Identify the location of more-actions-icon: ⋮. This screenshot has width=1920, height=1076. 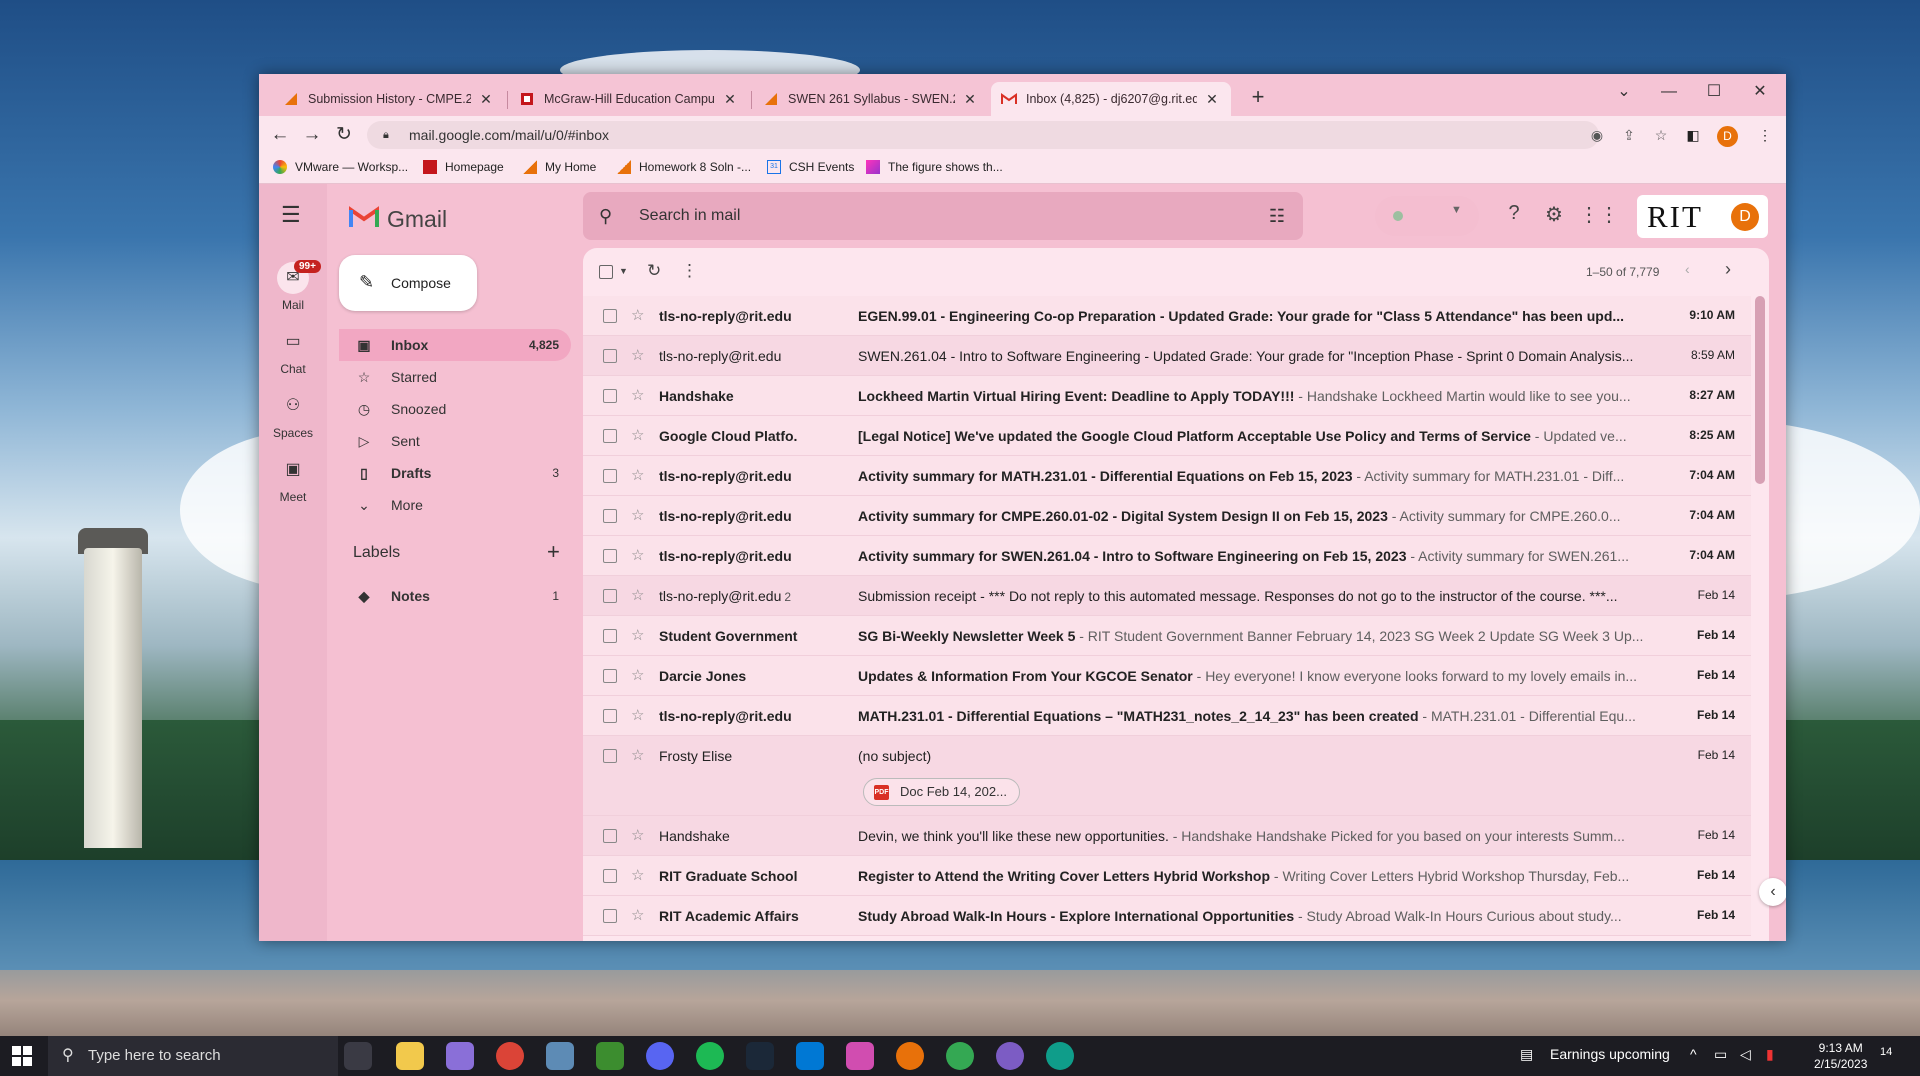
(689, 271).